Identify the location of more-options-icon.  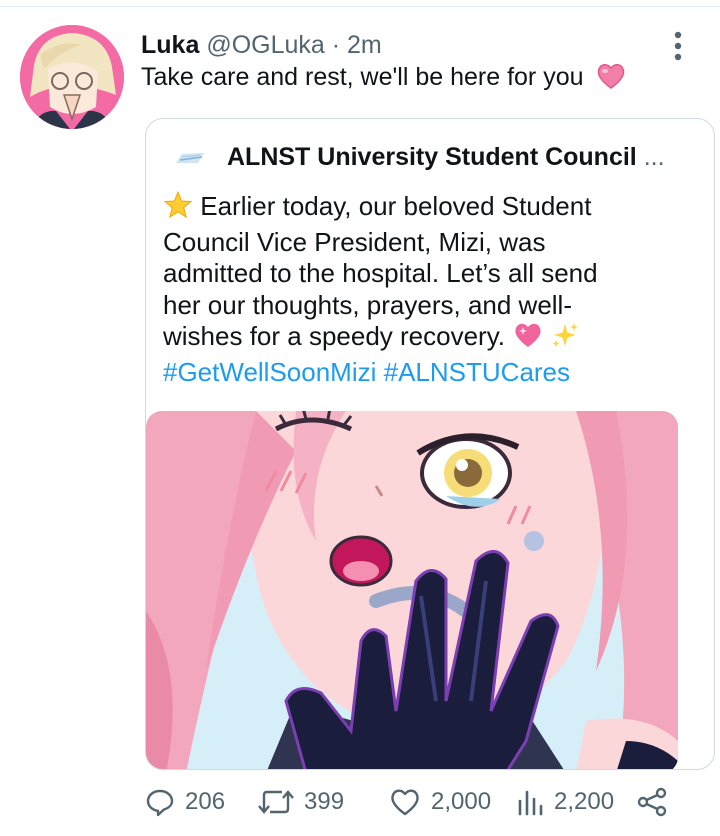
(678, 46).